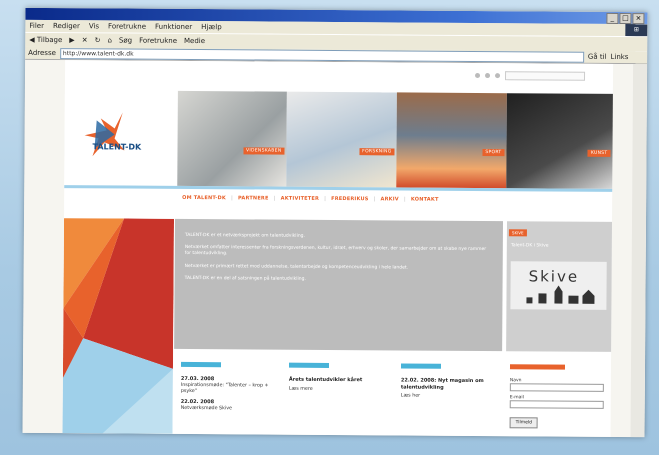 Image resolution: width=659 pixels, height=455 pixels. I want to click on logo: TALENT-DK, so click(121, 138).